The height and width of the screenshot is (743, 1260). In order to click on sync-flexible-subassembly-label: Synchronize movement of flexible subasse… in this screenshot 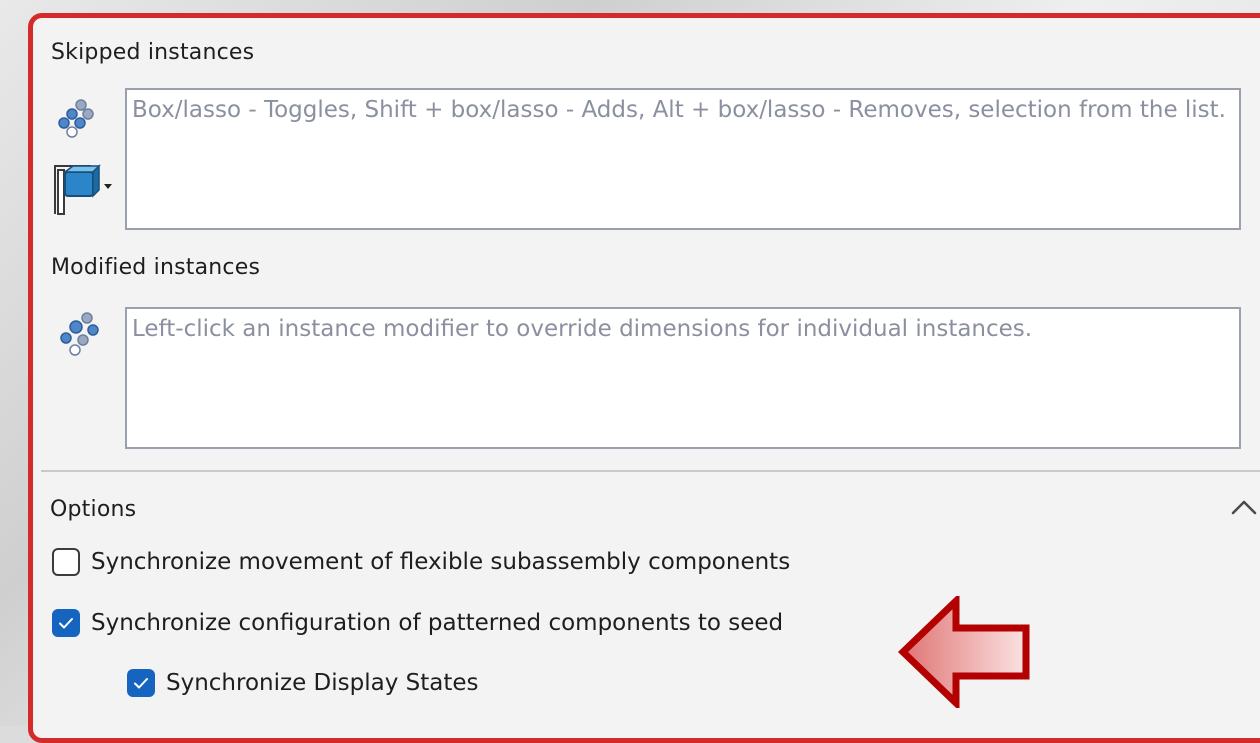, I will do `click(440, 562)`.